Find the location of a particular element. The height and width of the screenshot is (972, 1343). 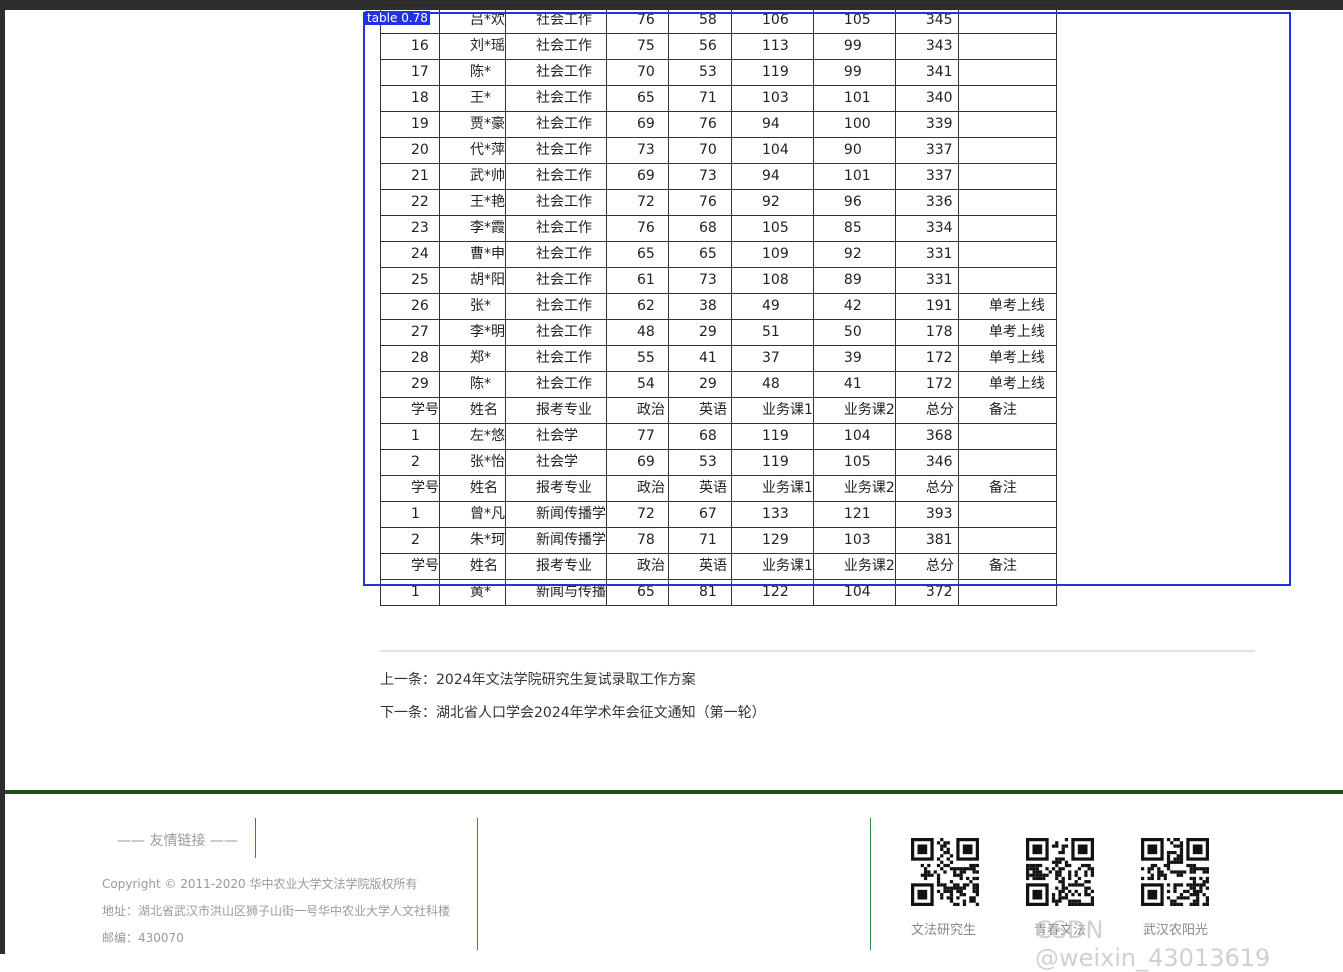

table-cell: 王* is located at coordinates (472, 98).